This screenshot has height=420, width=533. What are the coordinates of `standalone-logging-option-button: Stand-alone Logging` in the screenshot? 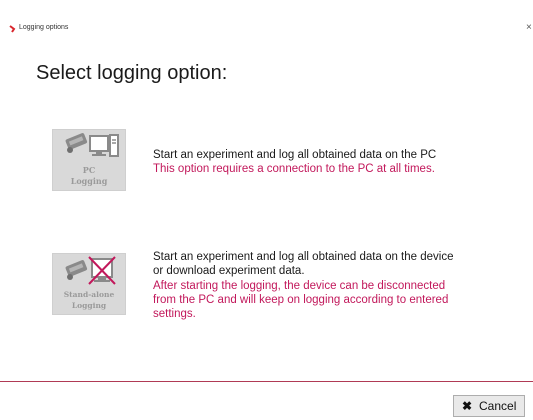 It's located at (89, 284).